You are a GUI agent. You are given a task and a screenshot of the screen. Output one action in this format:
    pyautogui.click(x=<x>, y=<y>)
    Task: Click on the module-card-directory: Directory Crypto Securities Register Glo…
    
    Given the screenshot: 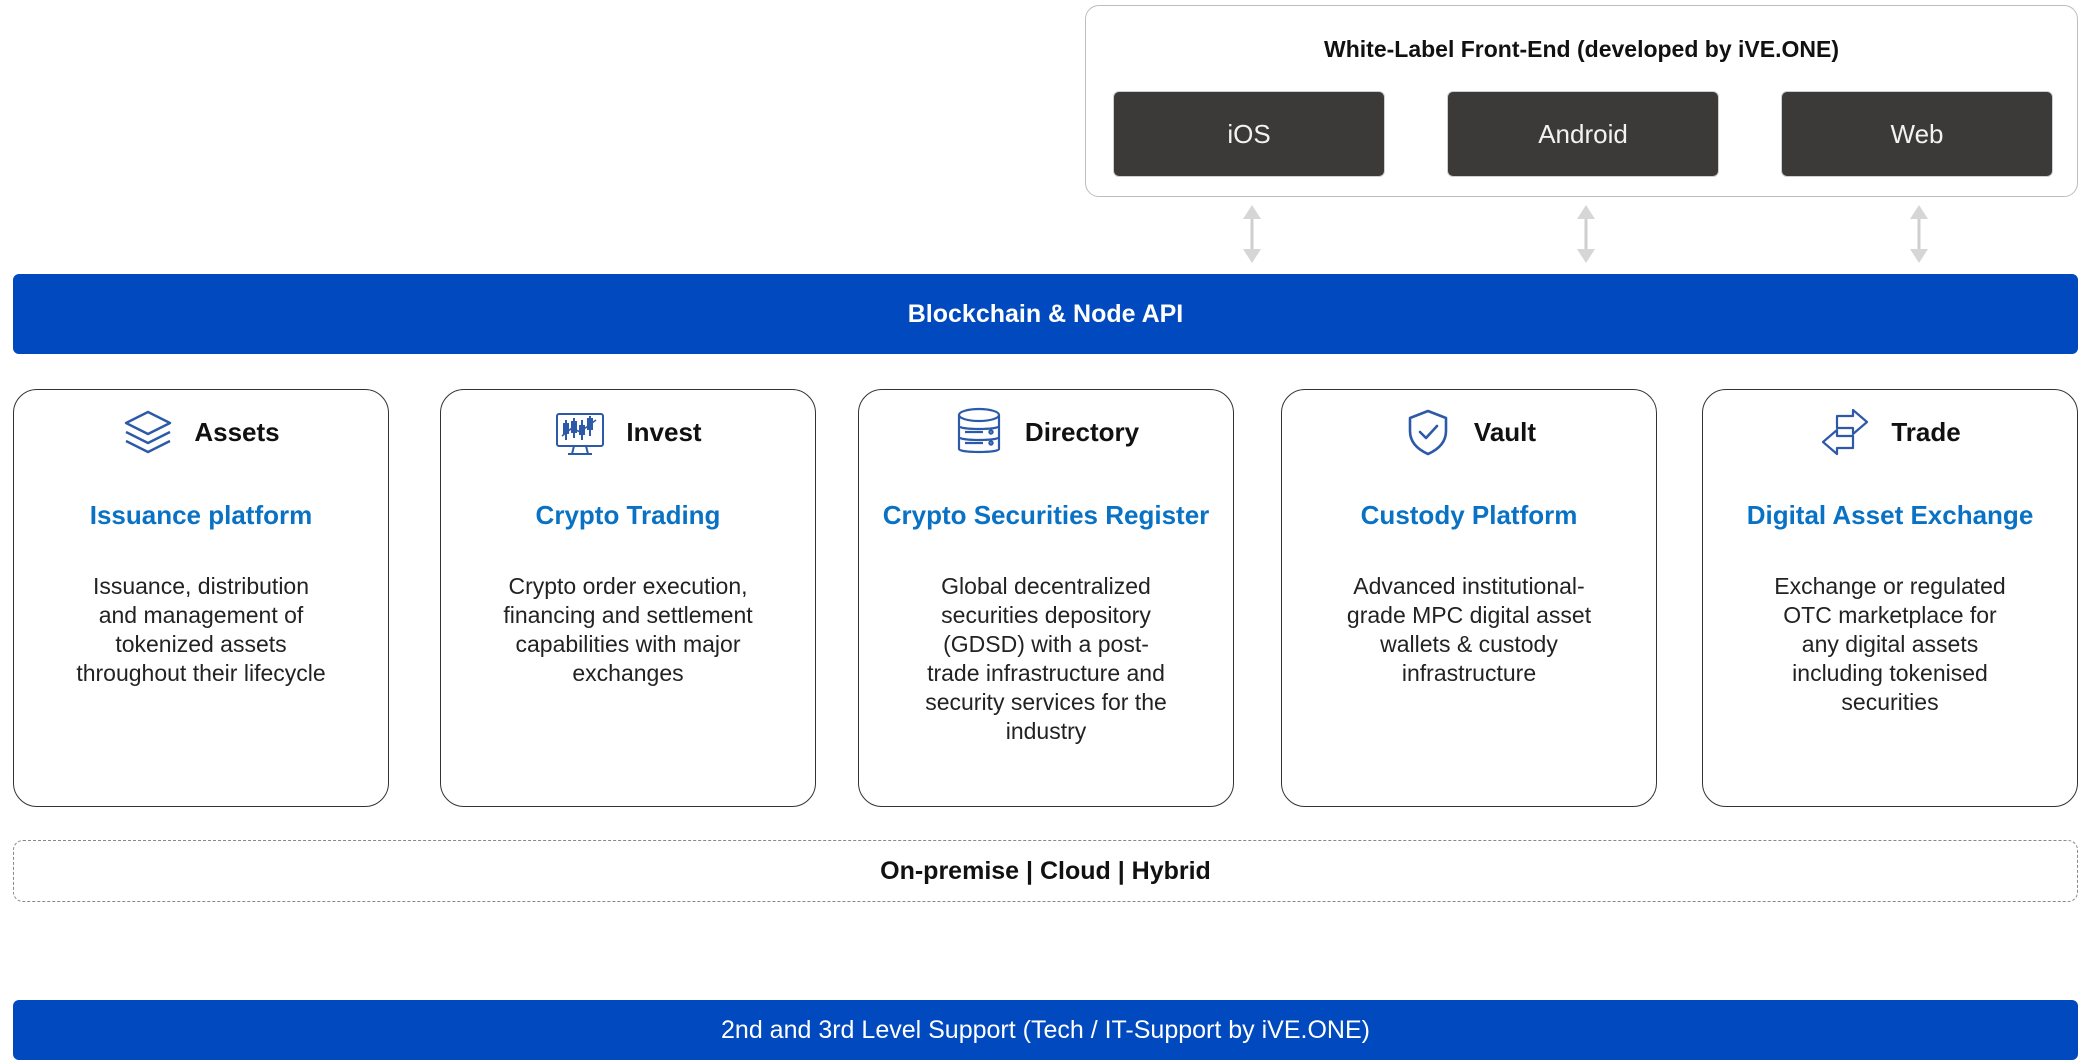 What is the action you would take?
    pyautogui.click(x=1046, y=598)
    